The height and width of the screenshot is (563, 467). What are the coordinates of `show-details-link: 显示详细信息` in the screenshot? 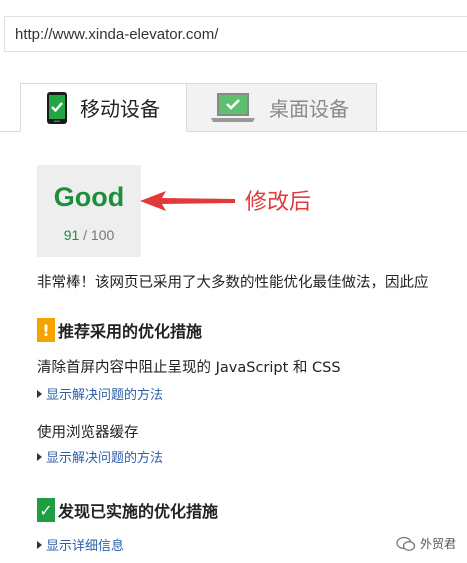 It's located at (80, 544).